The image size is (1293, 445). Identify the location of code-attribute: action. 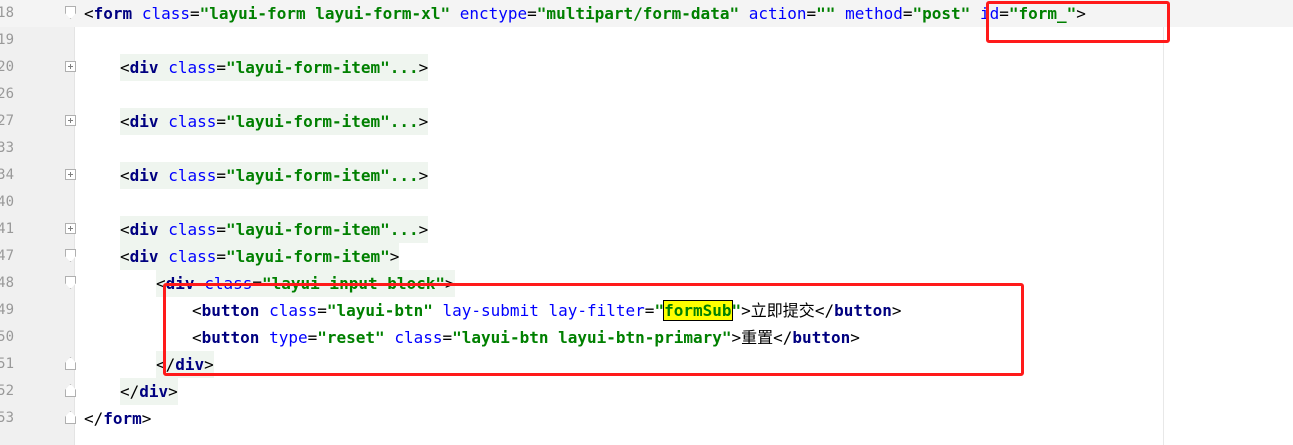
(777, 13).